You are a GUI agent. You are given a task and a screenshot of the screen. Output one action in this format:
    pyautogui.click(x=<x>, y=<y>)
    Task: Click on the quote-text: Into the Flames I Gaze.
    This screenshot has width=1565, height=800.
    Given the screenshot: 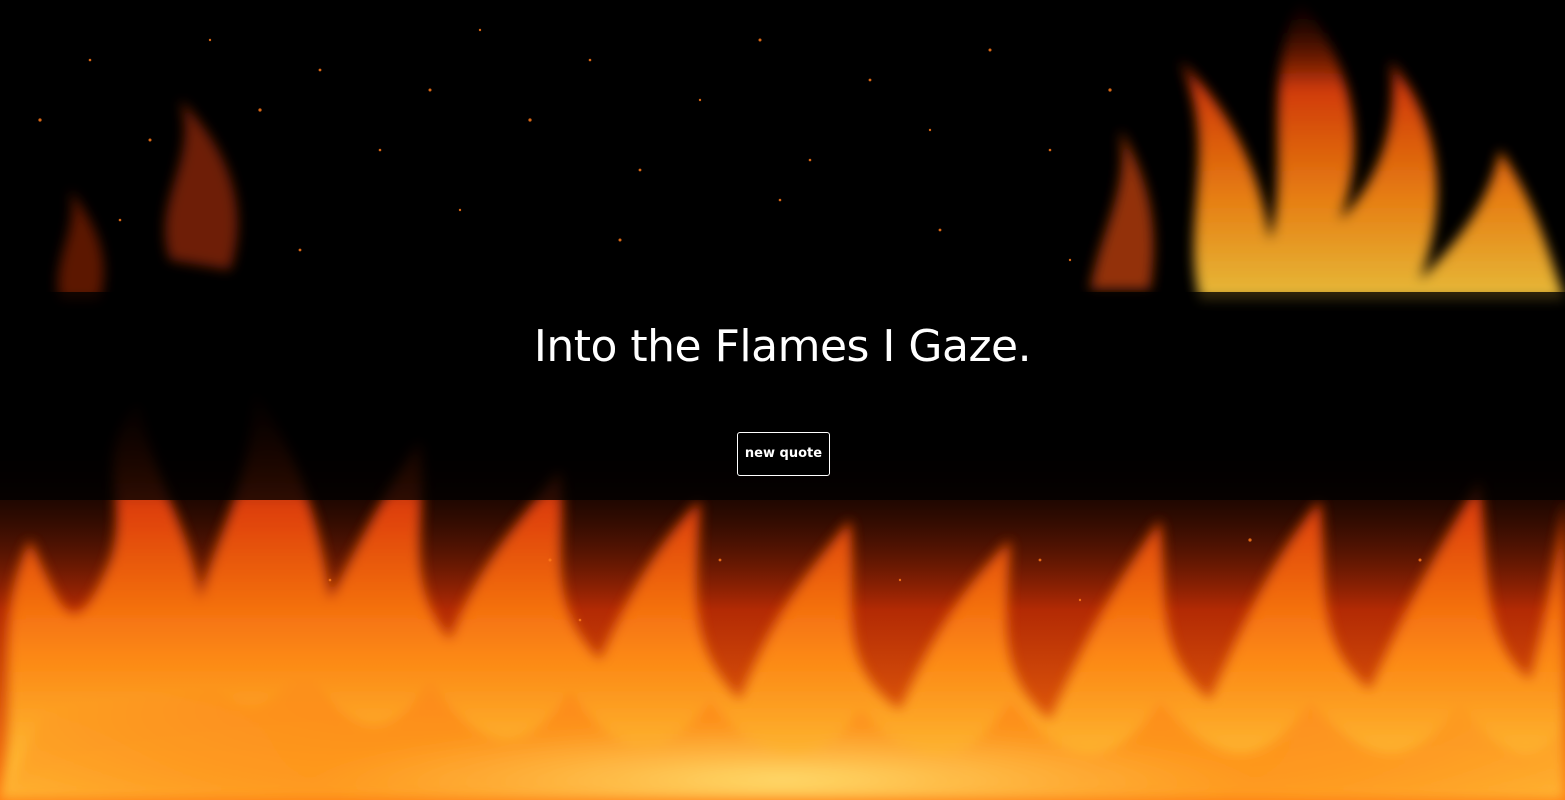 What is the action you would take?
    pyautogui.click(x=782, y=346)
    